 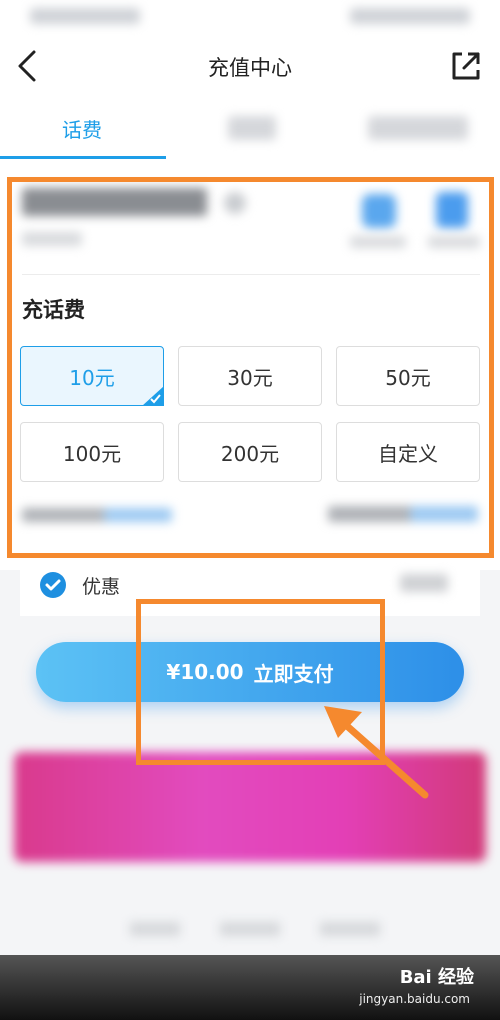 What do you see at coordinates (101, 587) in the screenshot?
I see `discount-label: 优惠` at bounding box center [101, 587].